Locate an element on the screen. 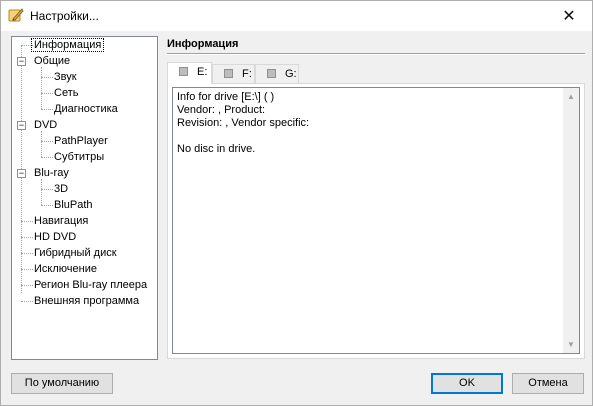 The height and width of the screenshot is (406, 593). scroll-up-icon: ▲ is located at coordinates (571, 96).